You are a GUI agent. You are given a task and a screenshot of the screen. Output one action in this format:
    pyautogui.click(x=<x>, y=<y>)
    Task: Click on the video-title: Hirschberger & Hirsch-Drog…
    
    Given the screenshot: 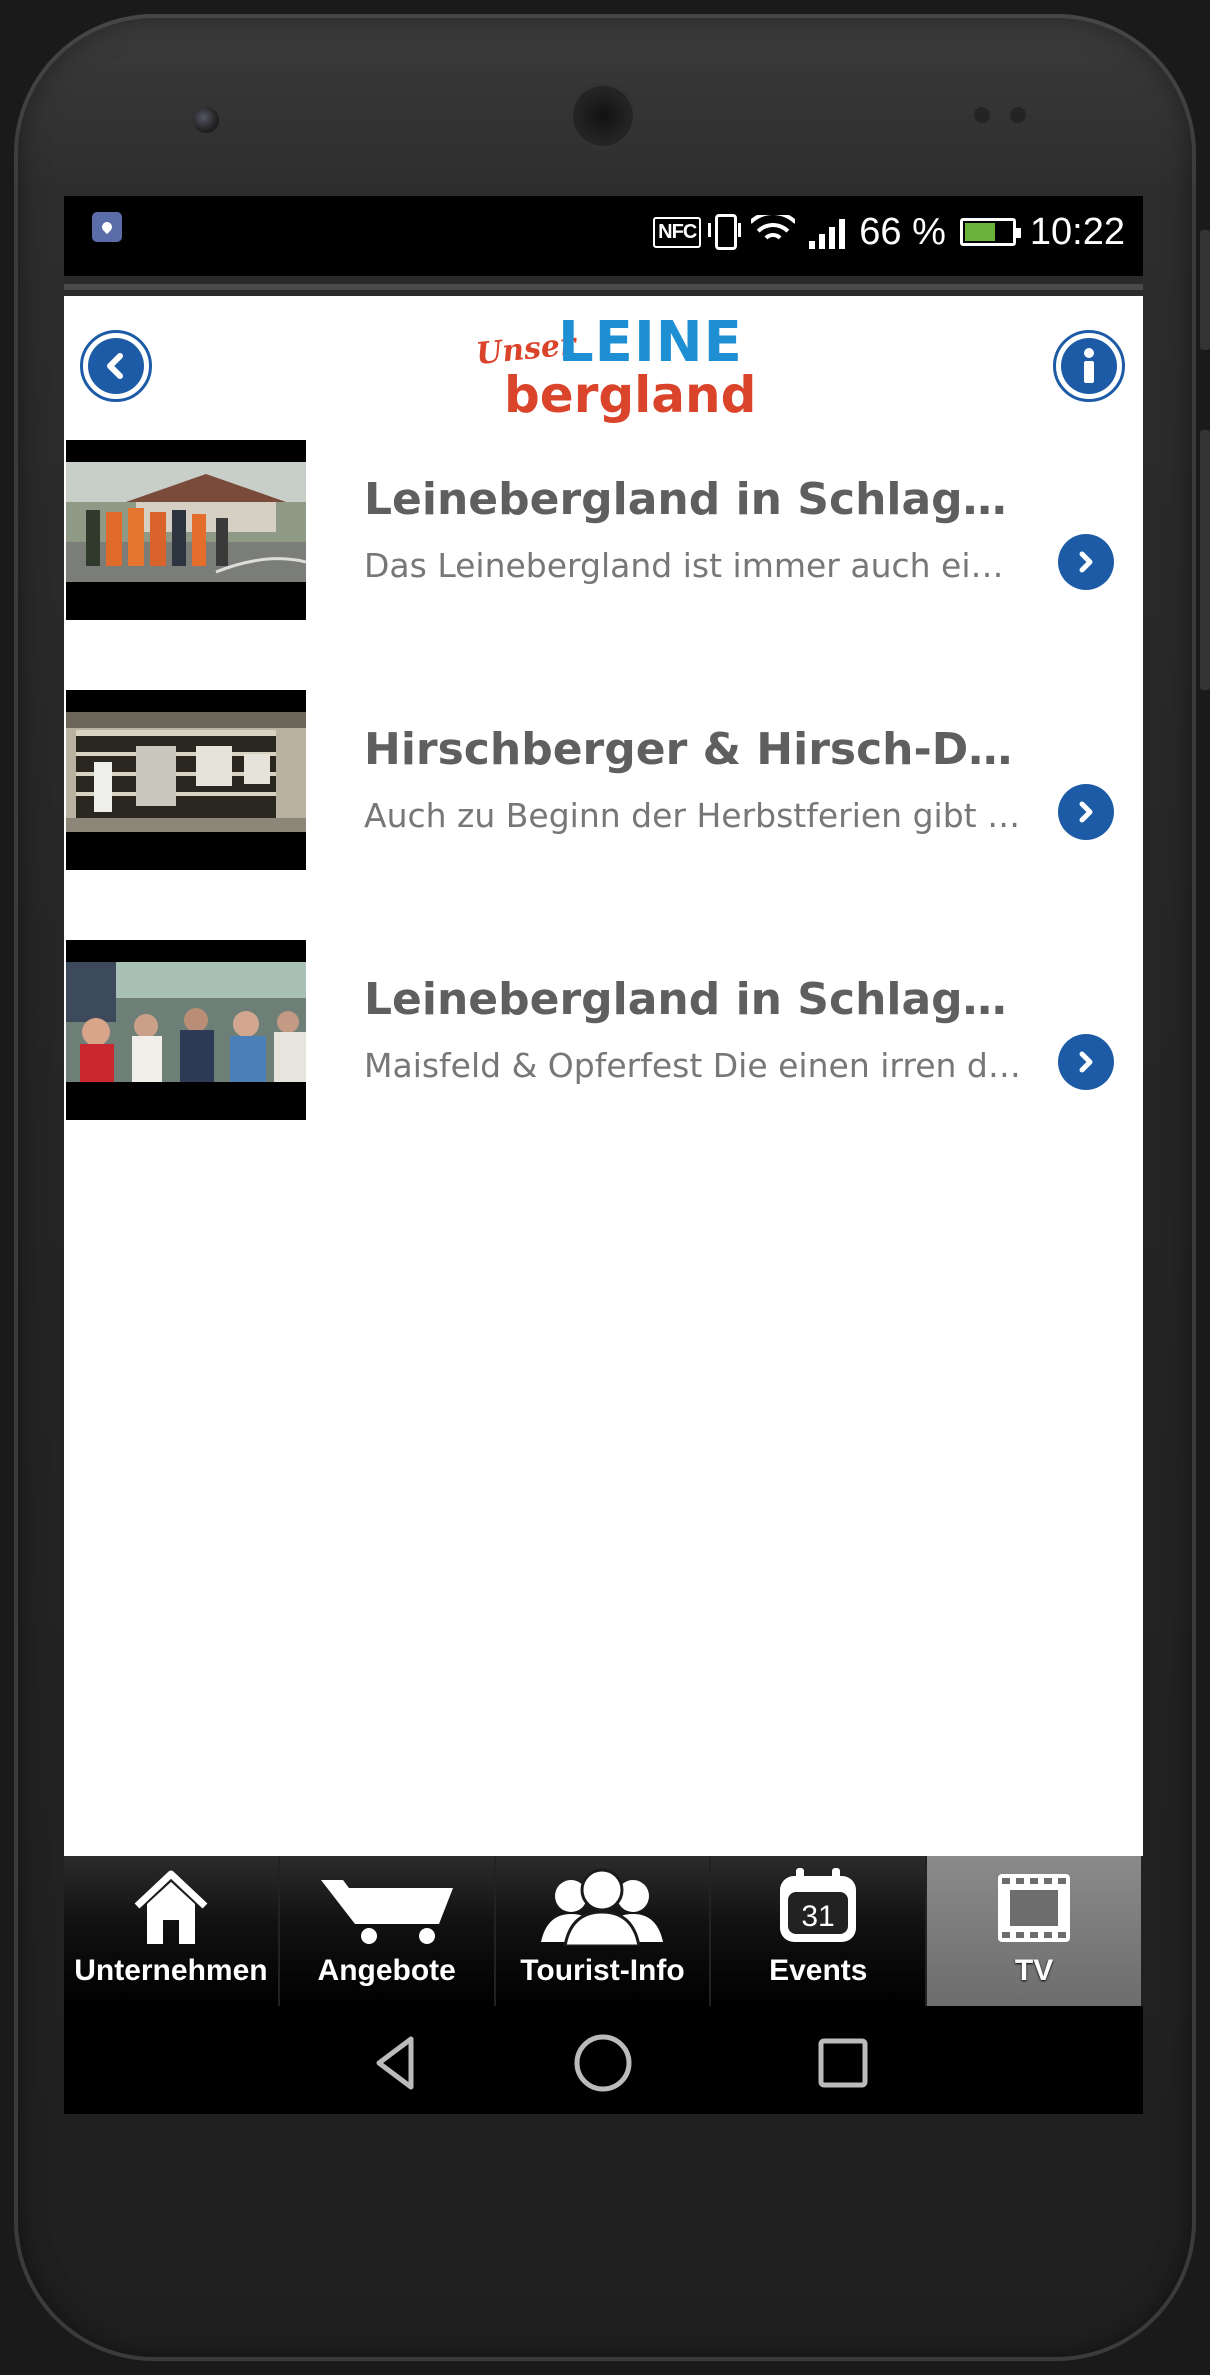 What is the action you would take?
    pyautogui.click(x=694, y=749)
    